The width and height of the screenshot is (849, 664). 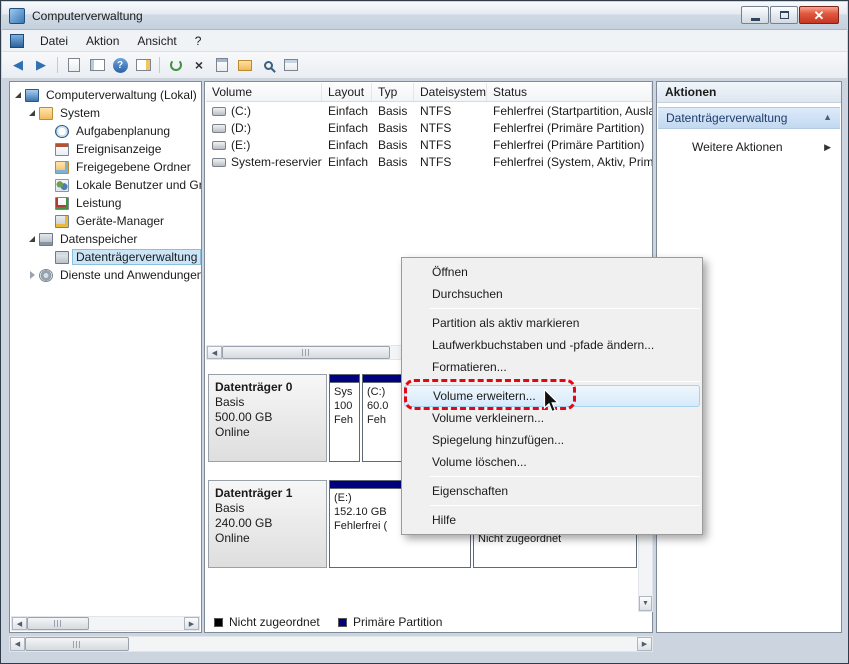 What do you see at coordinates (105, 203) in the screenshot?
I see `tree-item-leistung: Leistung` at bounding box center [105, 203].